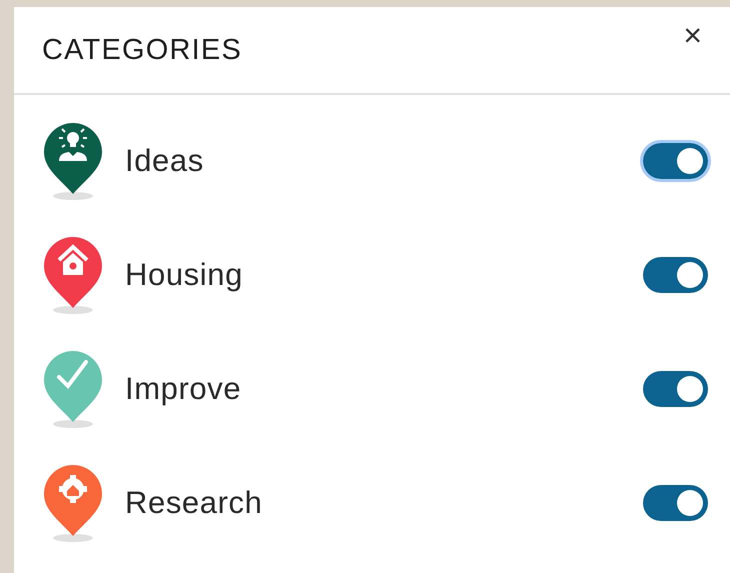 This screenshot has width=730, height=573. What do you see at coordinates (183, 389) in the screenshot?
I see `category-label: Improve` at bounding box center [183, 389].